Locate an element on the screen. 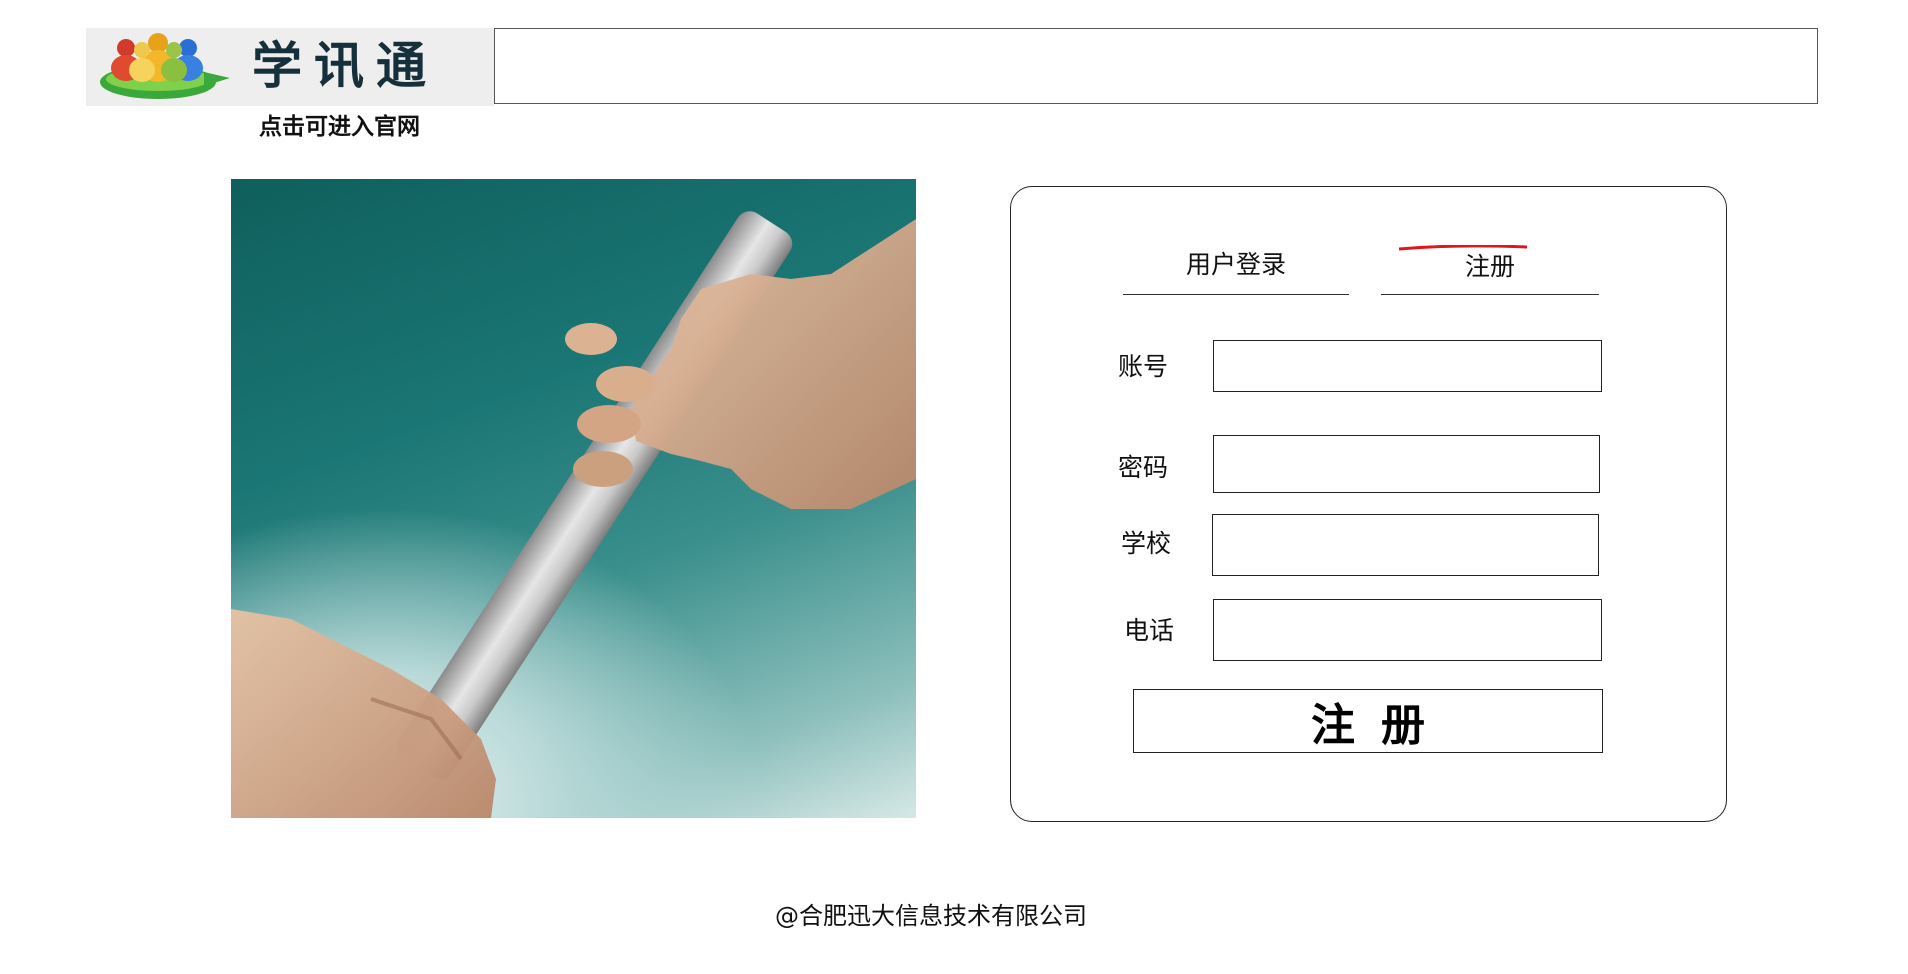 The image size is (1908, 974). site-logo: 学讯通 is located at coordinates (290, 67).